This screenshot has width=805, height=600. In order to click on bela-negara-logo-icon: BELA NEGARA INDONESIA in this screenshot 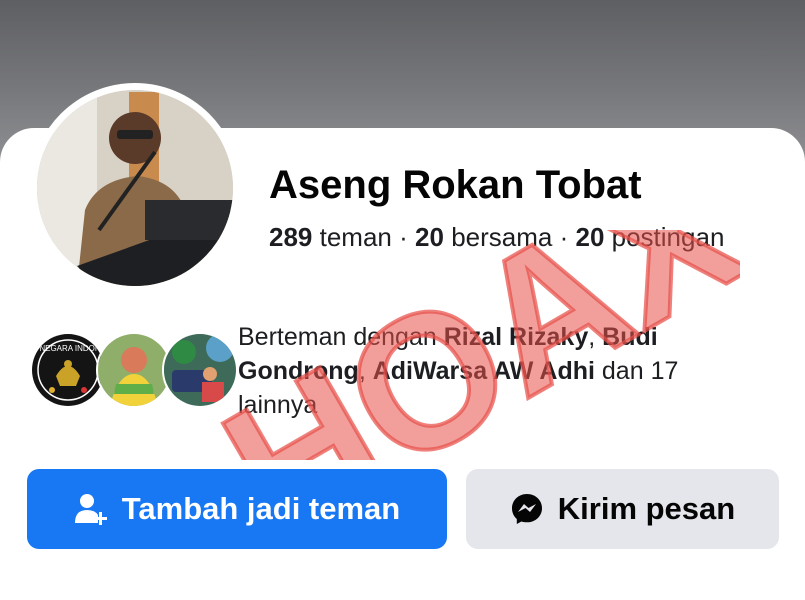, I will do `click(68, 370)`.